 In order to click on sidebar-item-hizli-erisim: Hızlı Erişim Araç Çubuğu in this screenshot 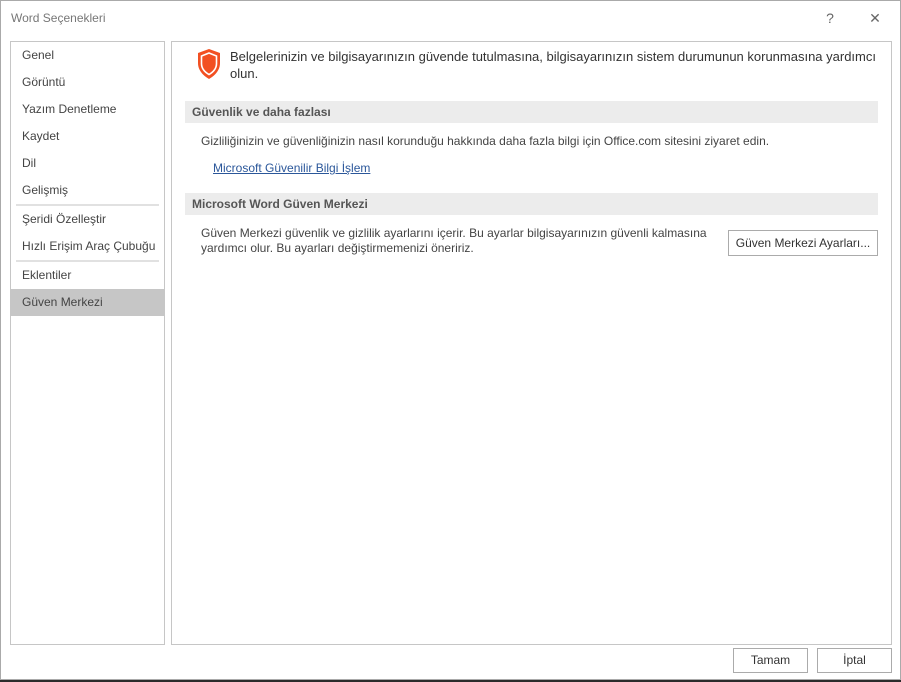, I will do `click(87, 246)`.